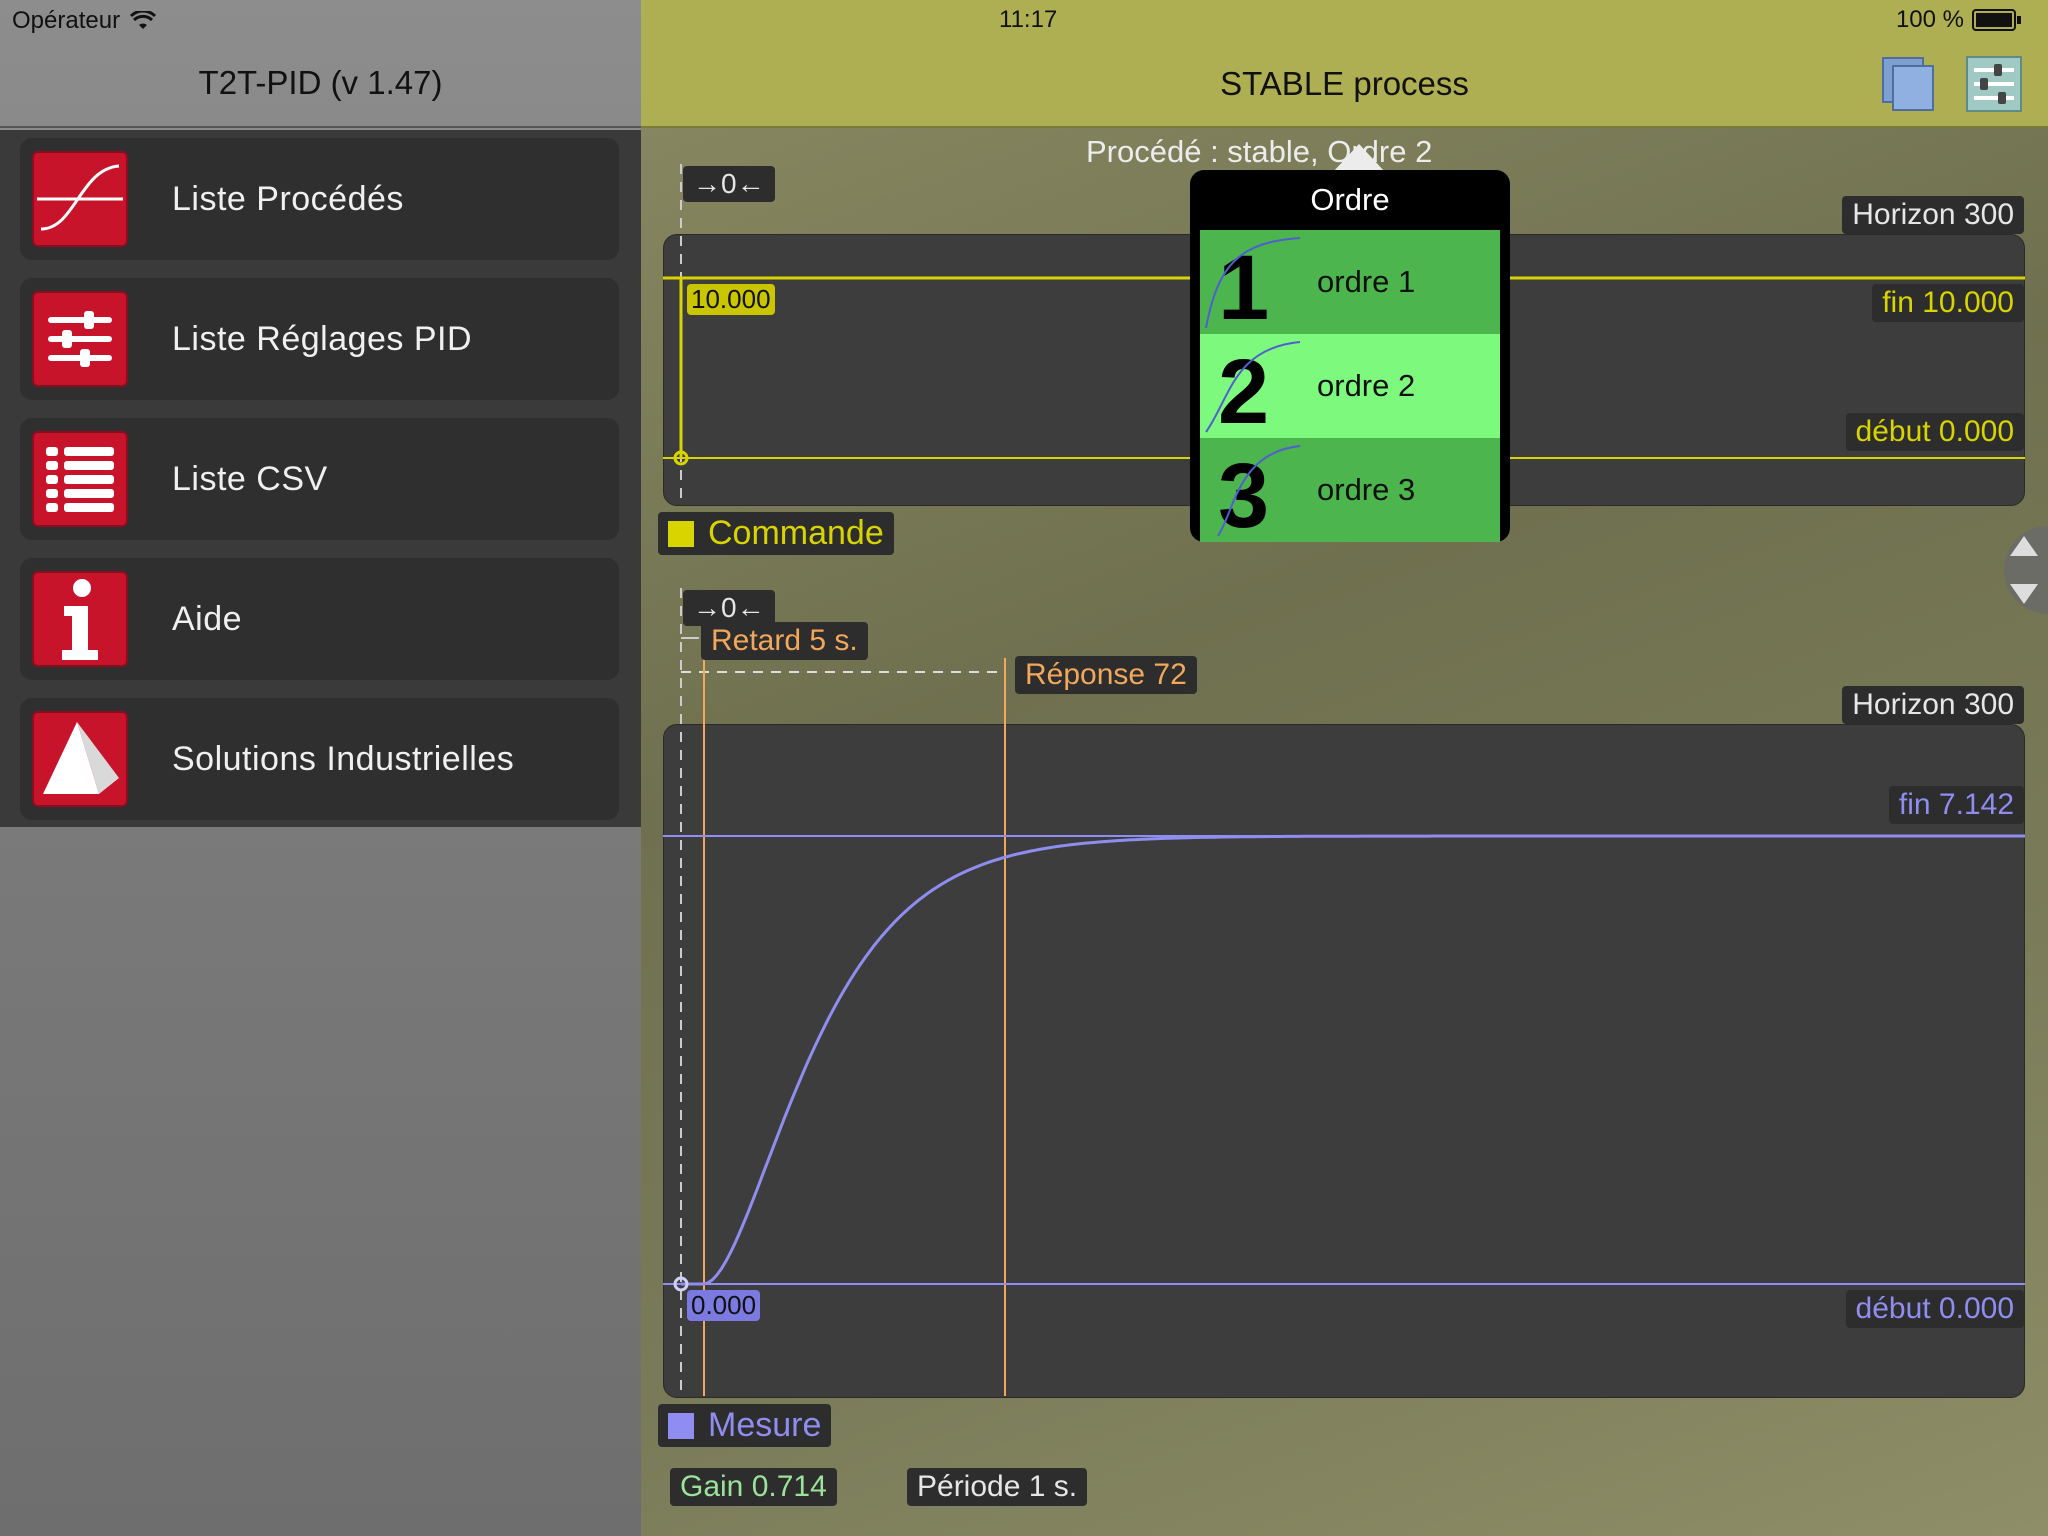 The width and height of the screenshot is (2048, 1536). I want to click on menu-label: Liste Procédés, so click(288, 198).